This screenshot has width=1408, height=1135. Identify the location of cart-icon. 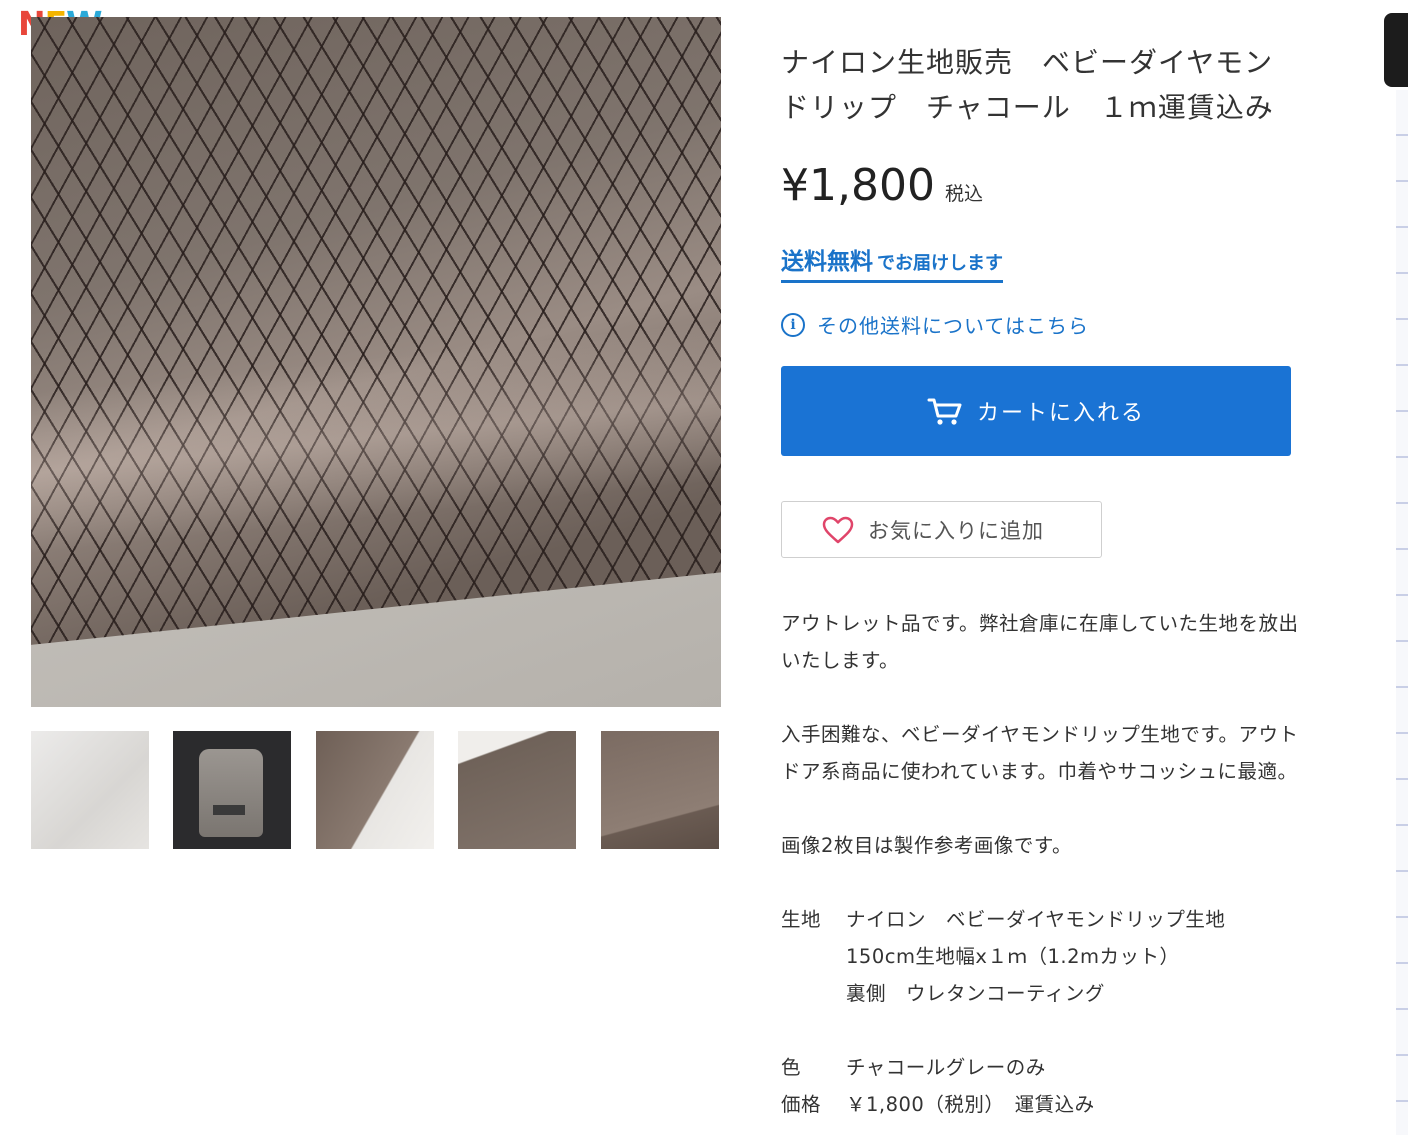
(944, 411).